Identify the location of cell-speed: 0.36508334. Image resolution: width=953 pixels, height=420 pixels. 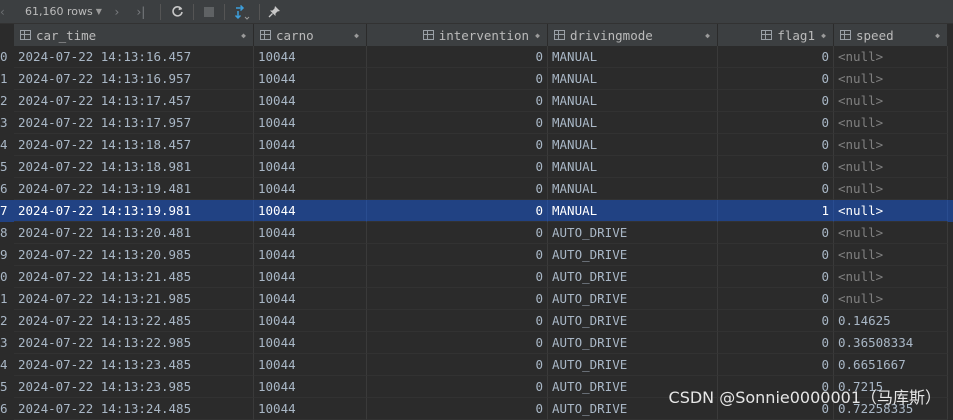
(891, 343).